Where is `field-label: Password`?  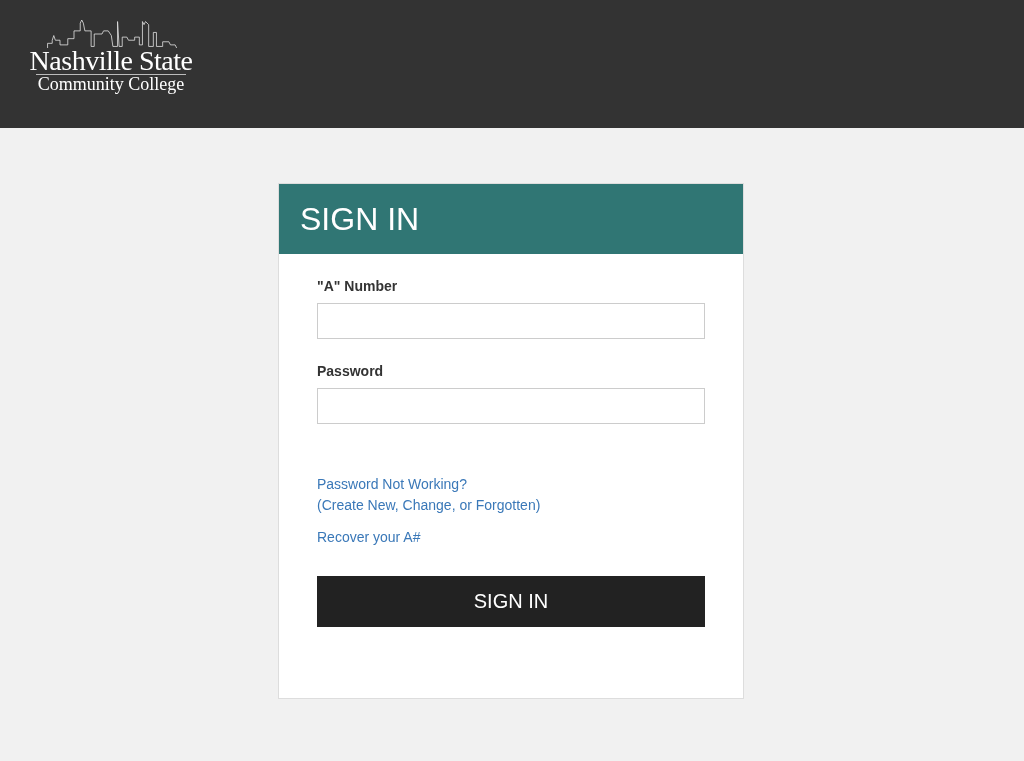
field-label: Password is located at coordinates (351, 371).